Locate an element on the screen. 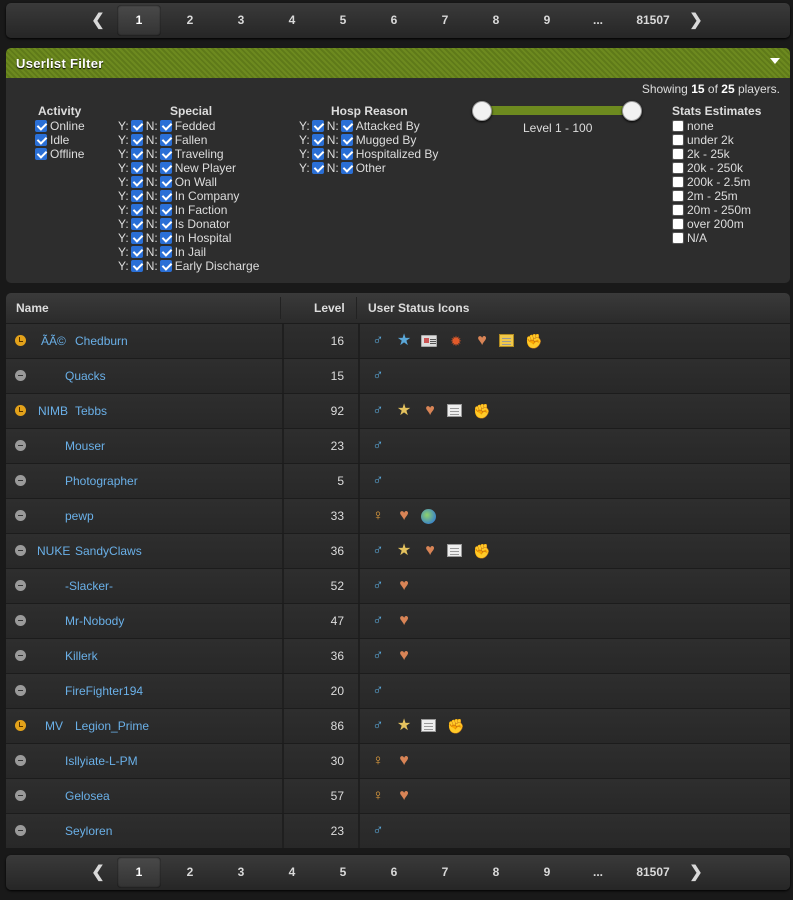  special-filter-row: Y: N: In Faction is located at coordinates (172, 210).